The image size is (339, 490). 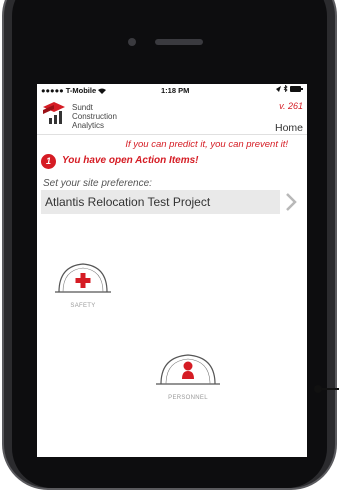 What do you see at coordinates (285, 88) in the screenshot?
I see `bluetooth-icon` at bounding box center [285, 88].